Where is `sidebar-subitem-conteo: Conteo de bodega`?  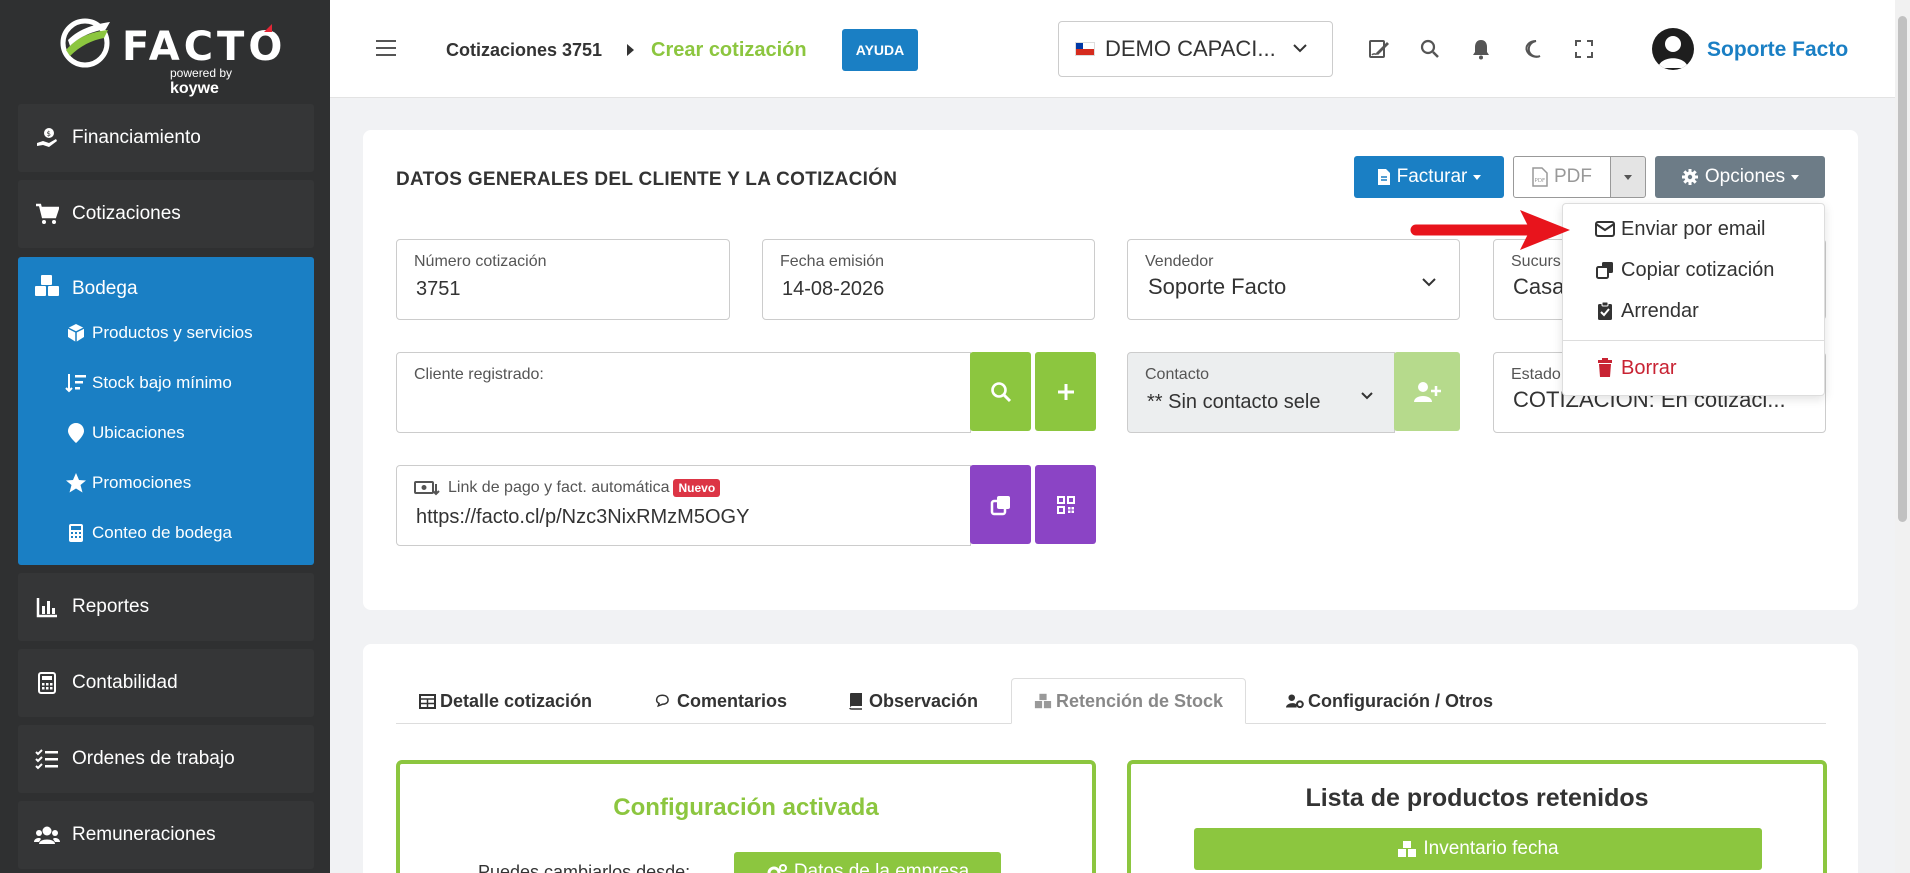
sidebar-subitem-conteo: Conteo de bodega is located at coordinates (148, 533).